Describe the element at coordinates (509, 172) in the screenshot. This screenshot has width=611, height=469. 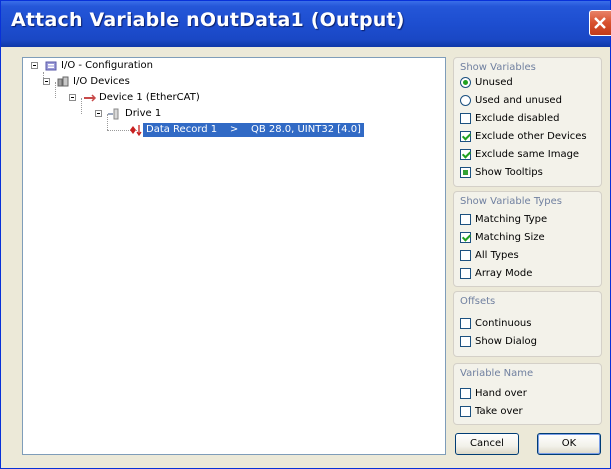
I see `option-label: Show Tooltips` at that location.